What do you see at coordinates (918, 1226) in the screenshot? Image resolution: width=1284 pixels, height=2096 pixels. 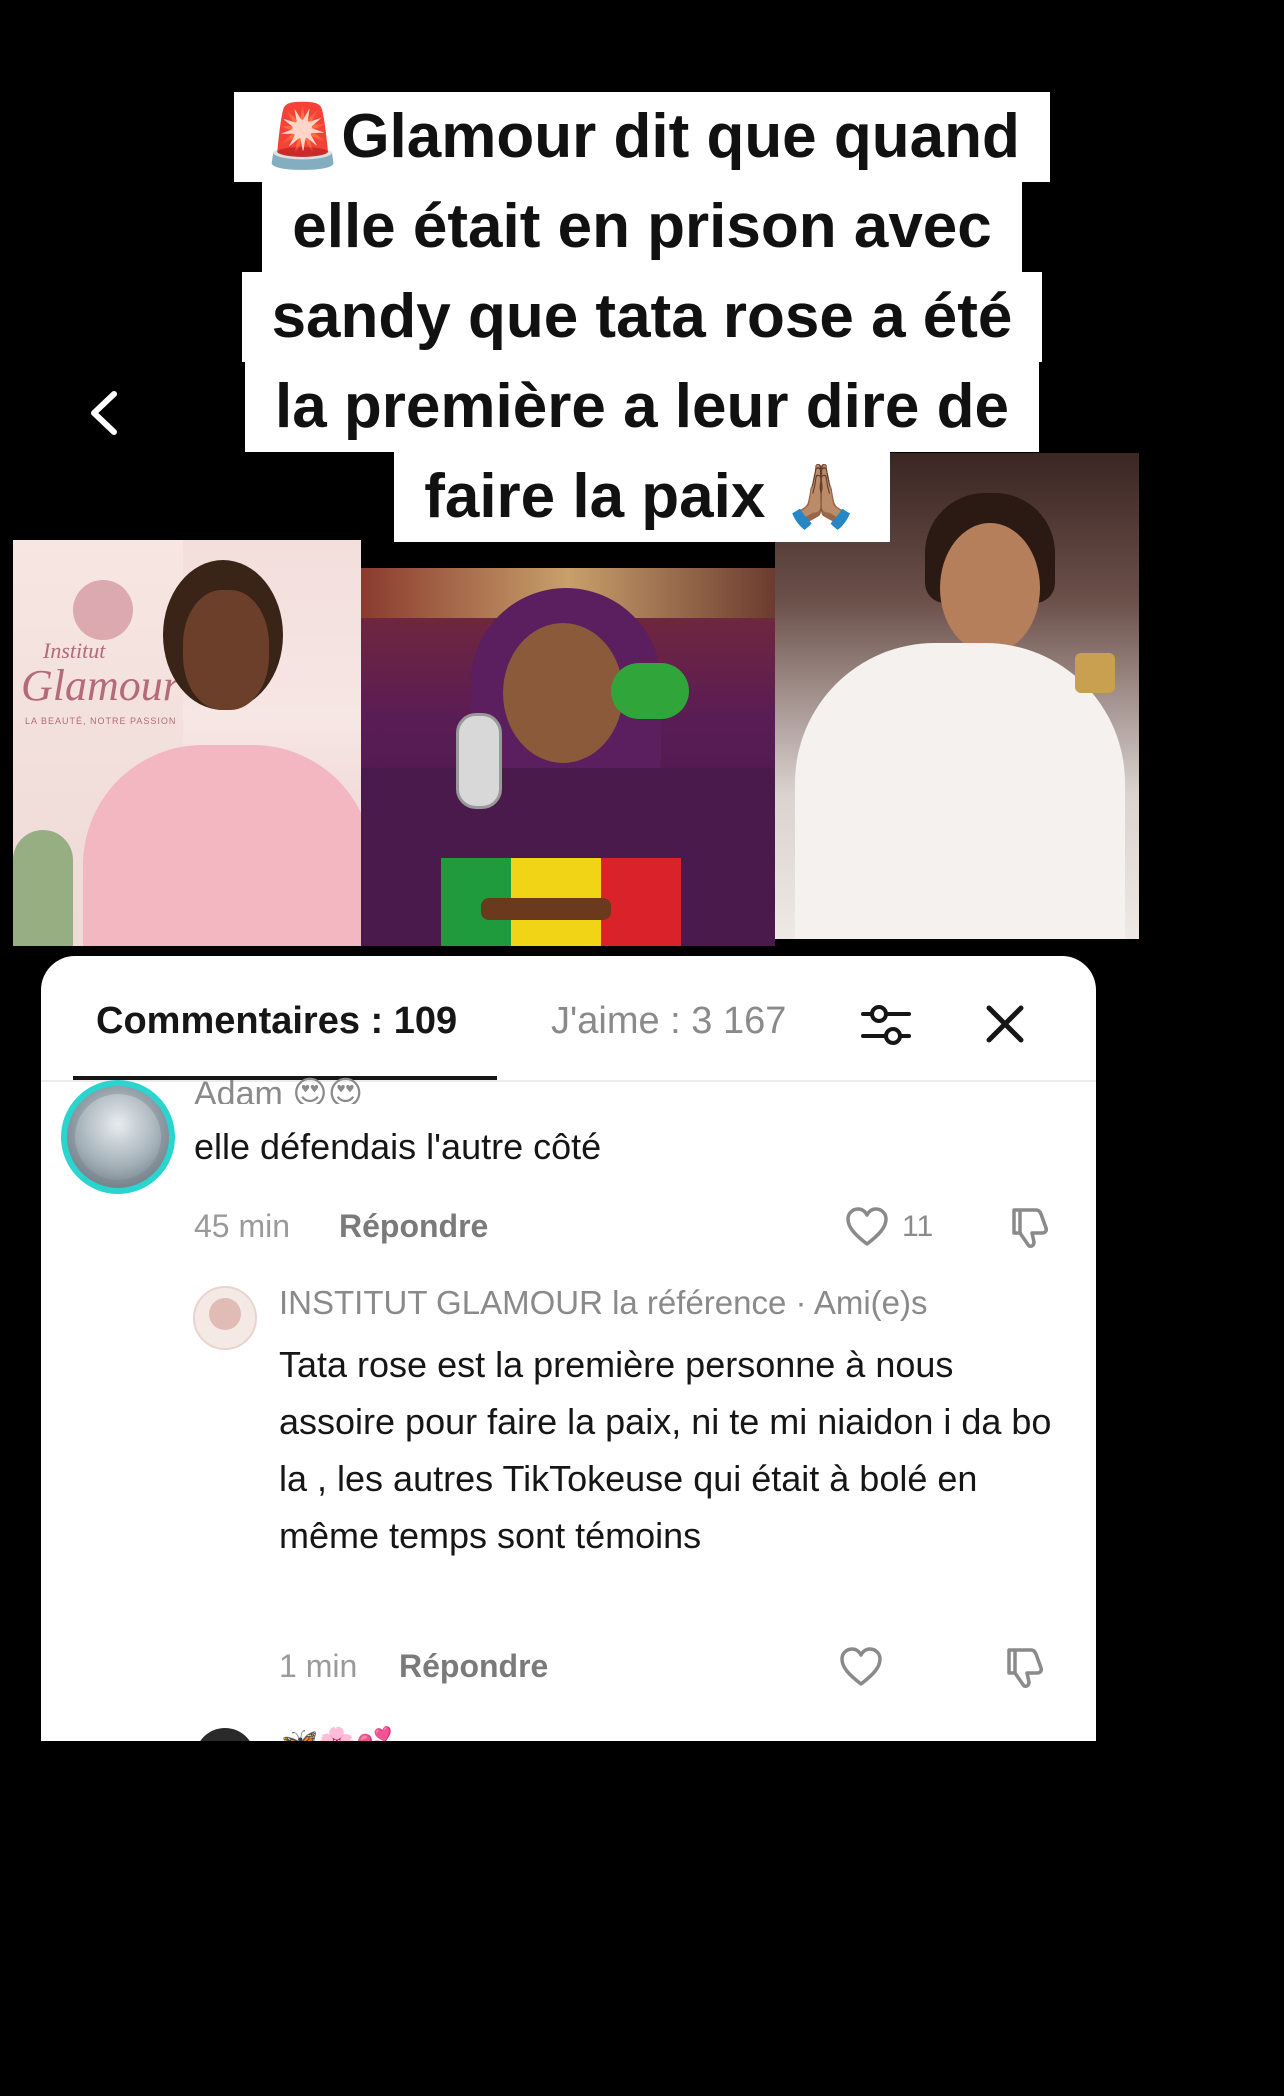 I see `like-count: 11` at bounding box center [918, 1226].